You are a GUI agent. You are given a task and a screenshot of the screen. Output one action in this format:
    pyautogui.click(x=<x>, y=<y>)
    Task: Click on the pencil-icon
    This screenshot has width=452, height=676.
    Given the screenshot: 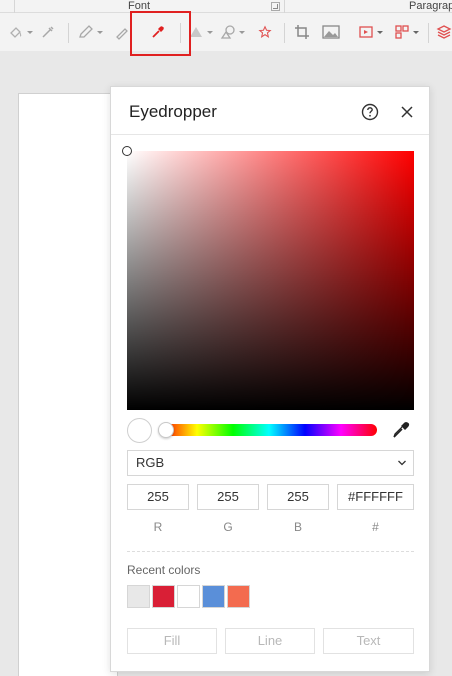 What is the action you would take?
    pyautogui.click(x=122, y=34)
    